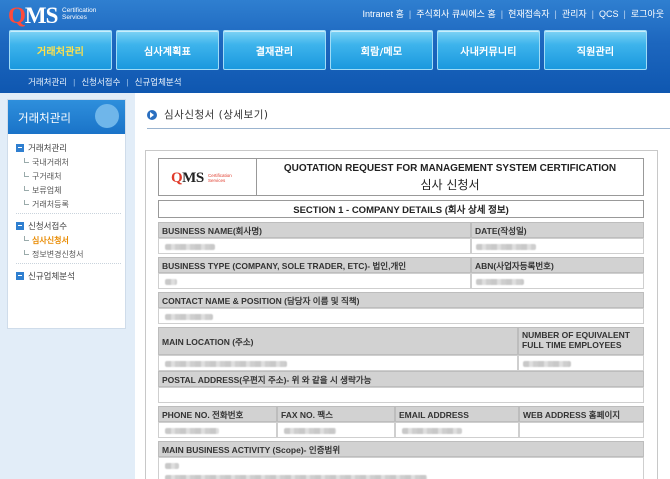  Describe the element at coordinates (314, 281) in the screenshot. I see `field-business-type` at that location.